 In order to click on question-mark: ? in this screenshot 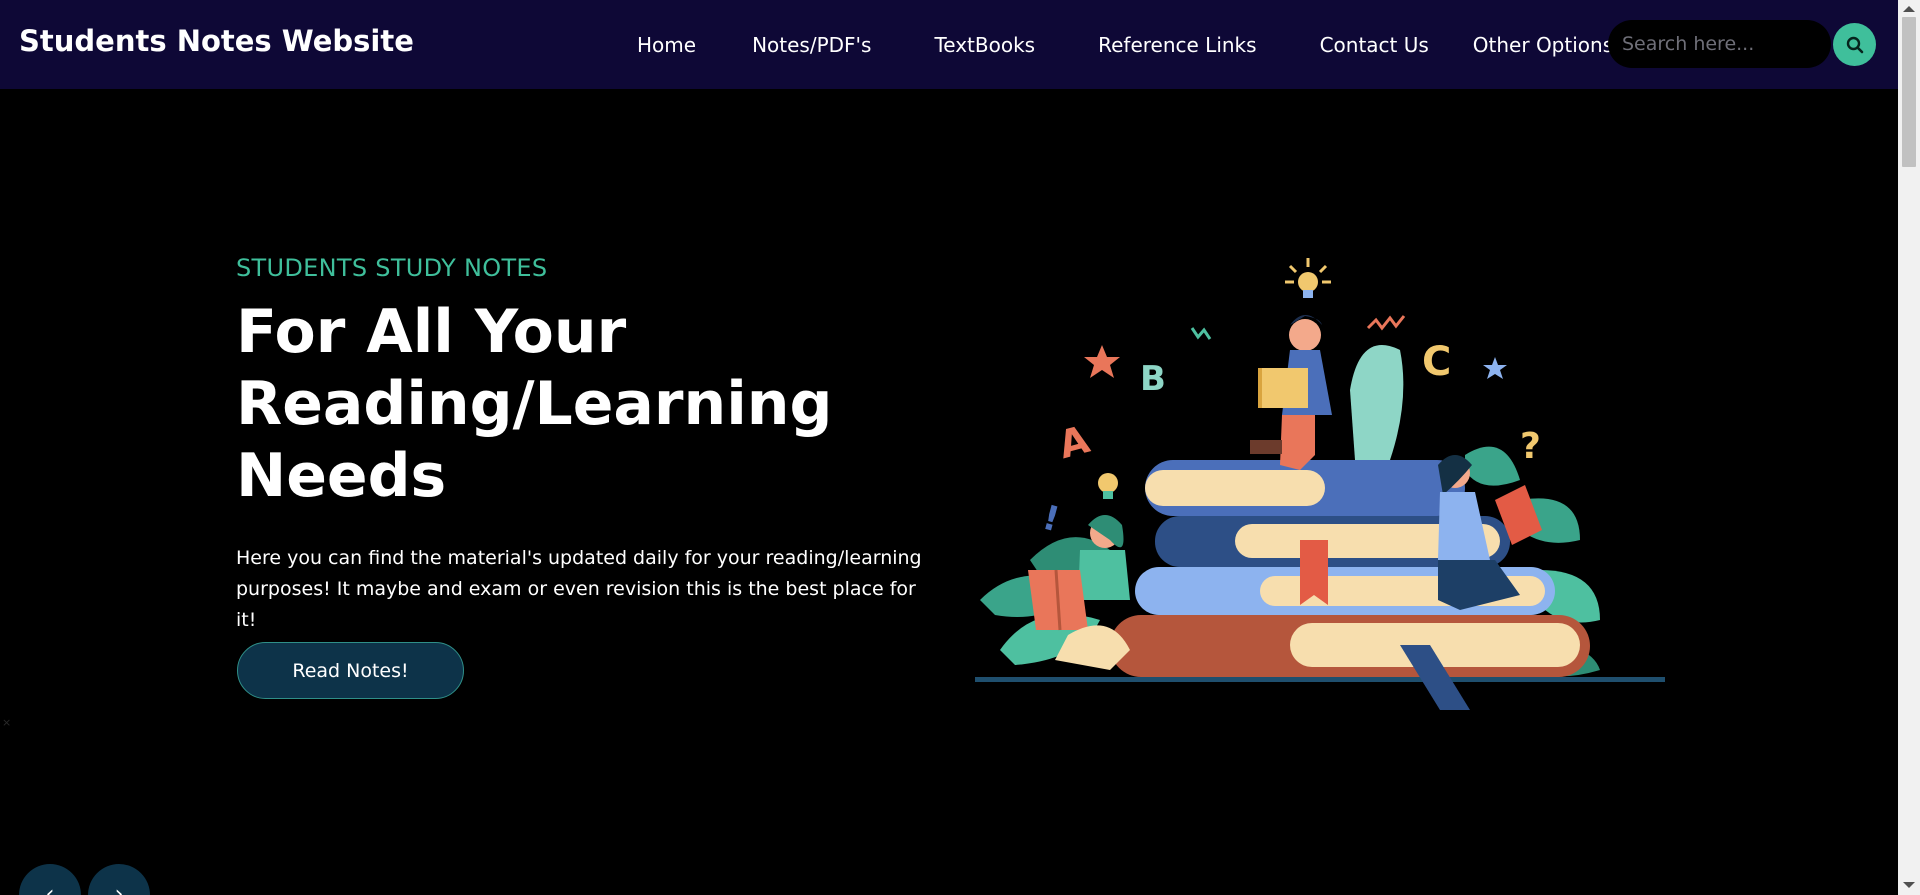, I will do `click(1530, 446)`.